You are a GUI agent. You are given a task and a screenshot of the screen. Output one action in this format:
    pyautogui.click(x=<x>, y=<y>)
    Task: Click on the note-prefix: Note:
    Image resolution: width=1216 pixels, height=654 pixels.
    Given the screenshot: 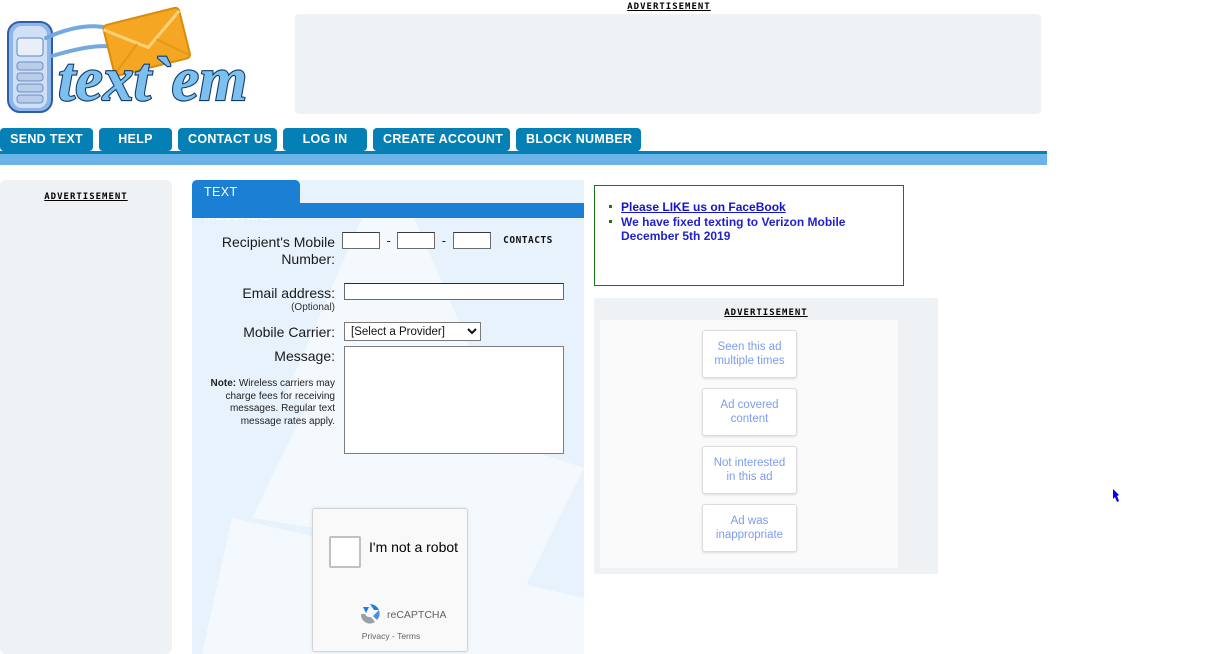 What is the action you would take?
    pyautogui.click(x=223, y=383)
    